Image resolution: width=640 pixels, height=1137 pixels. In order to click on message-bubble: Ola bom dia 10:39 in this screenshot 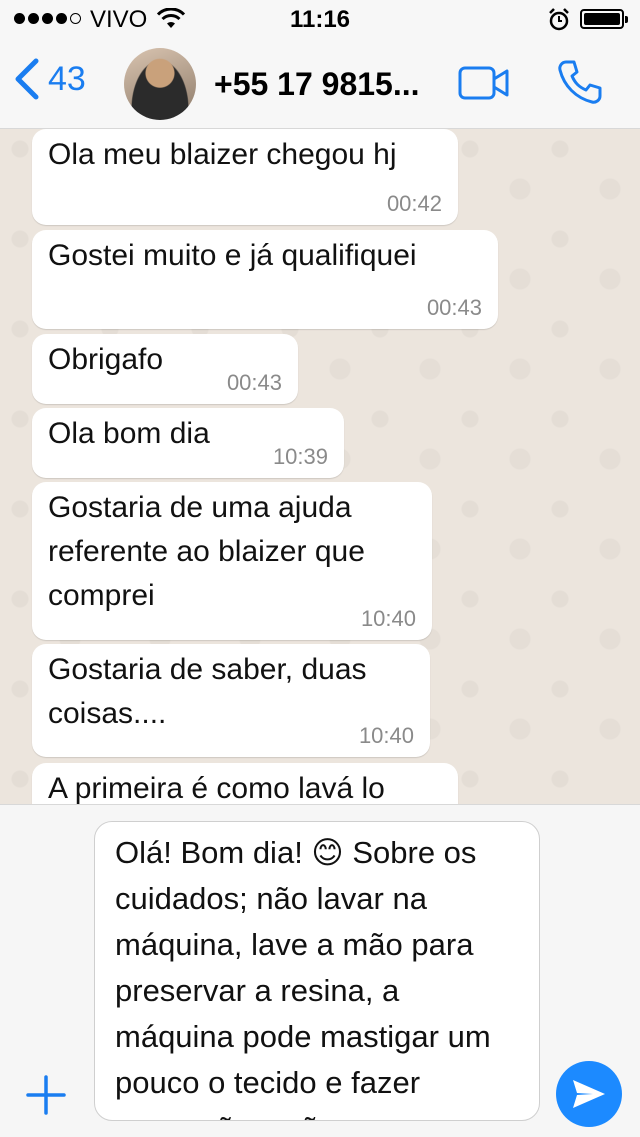, I will do `click(188, 443)`.